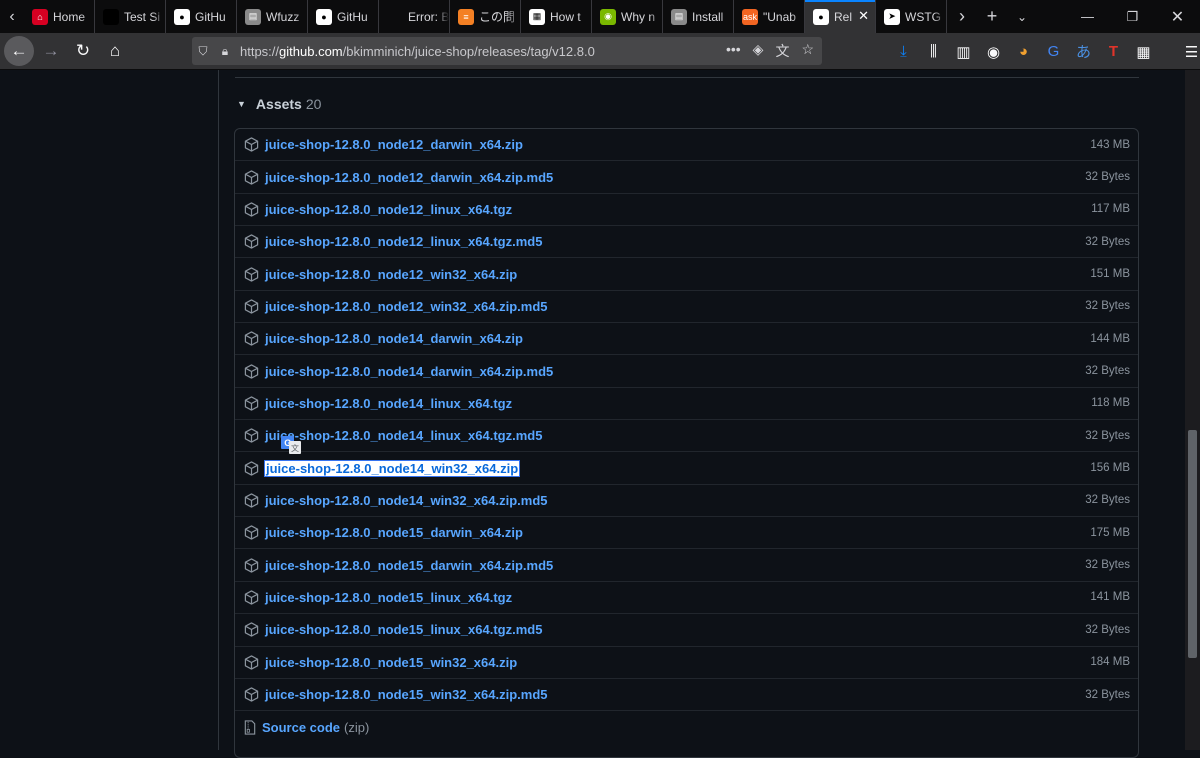  Describe the element at coordinates (1022, 16) in the screenshot. I see `all-tabs-icon: ⌄` at that location.